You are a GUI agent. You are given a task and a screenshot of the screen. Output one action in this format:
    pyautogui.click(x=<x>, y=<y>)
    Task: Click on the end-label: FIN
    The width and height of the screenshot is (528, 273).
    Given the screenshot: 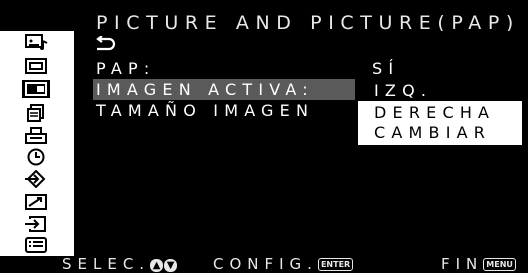 What is the action you would take?
    pyautogui.click(x=462, y=264)
    